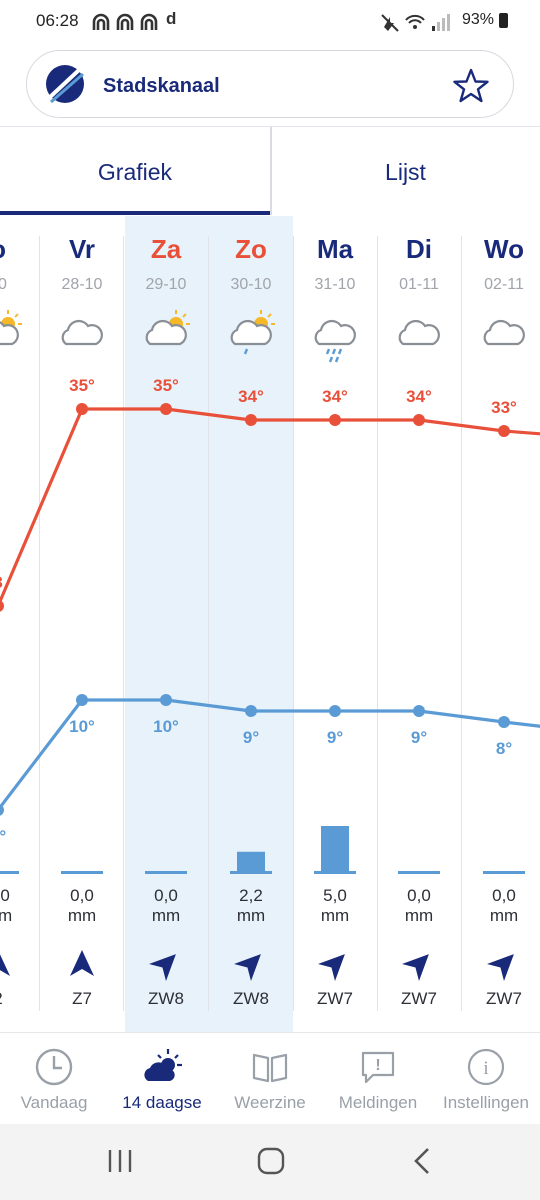 The image size is (540, 1200). Describe the element at coordinates (166, 249) in the screenshot. I see `day-name: Za` at that location.